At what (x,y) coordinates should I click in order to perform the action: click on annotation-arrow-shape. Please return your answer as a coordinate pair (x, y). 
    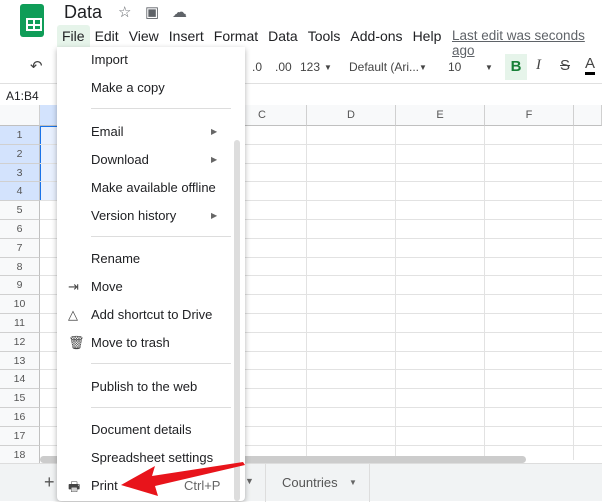
    Looking at the image, I should click on (183, 479).